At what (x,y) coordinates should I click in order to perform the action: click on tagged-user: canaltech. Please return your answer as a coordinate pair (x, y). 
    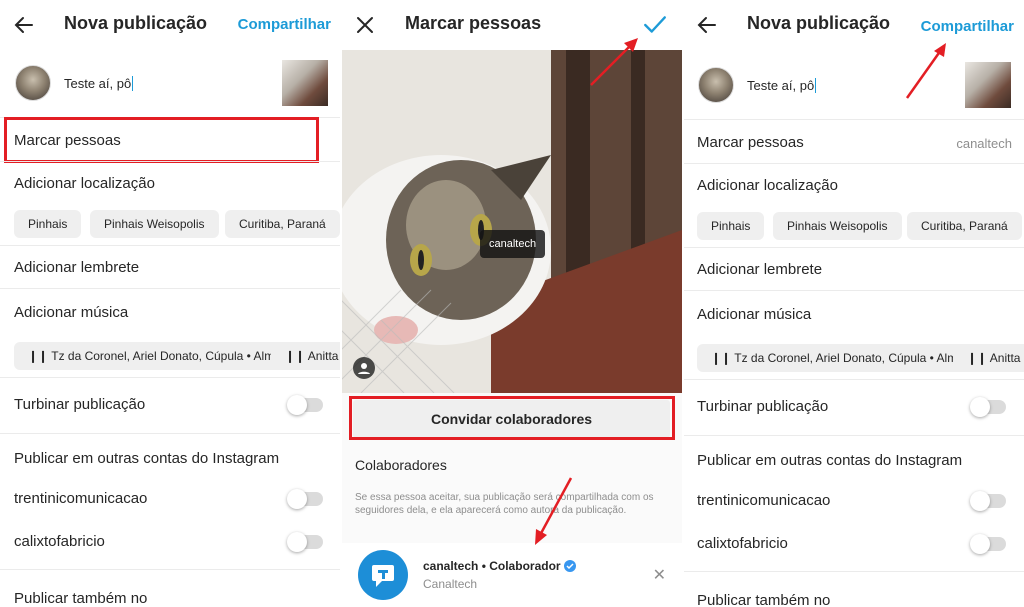
    Looking at the image, I should click on (984, 143).